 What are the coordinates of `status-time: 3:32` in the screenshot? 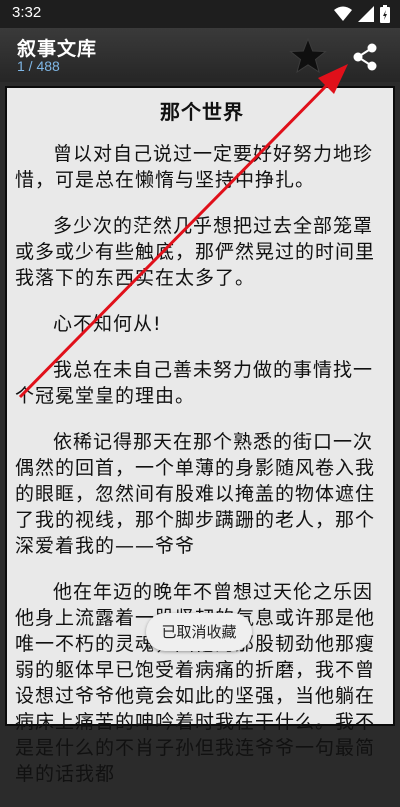 It's located at (27, 12).